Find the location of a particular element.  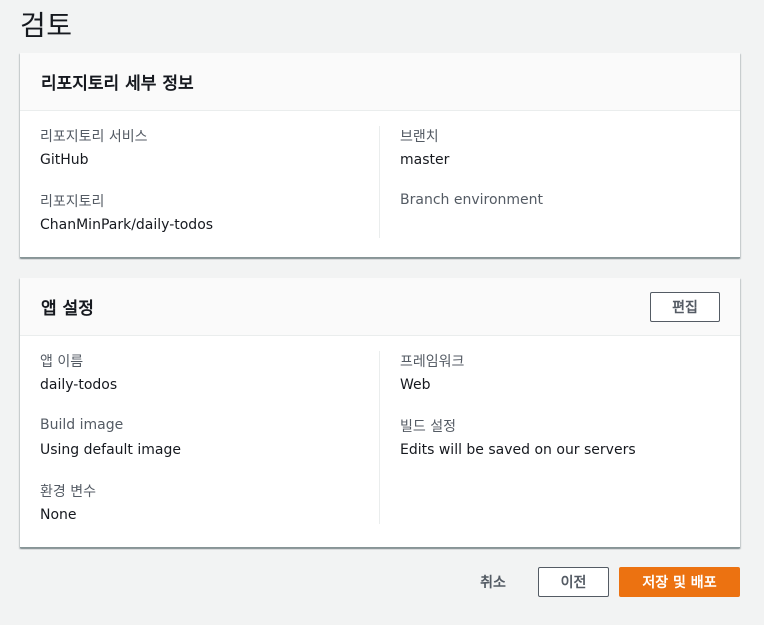

repository-service-label: 리포지토리 서비스 is located at coordinates (94, 137).